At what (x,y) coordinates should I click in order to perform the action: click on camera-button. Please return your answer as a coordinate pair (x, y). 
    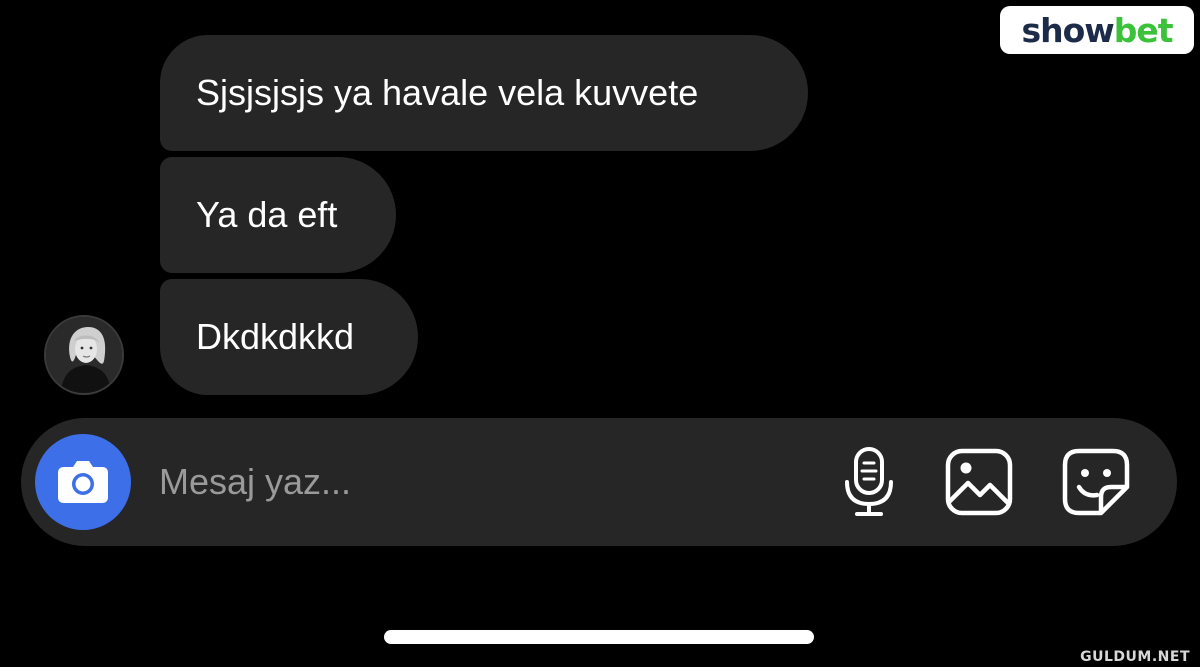
    Looking at the image, I should click on (83, 482).